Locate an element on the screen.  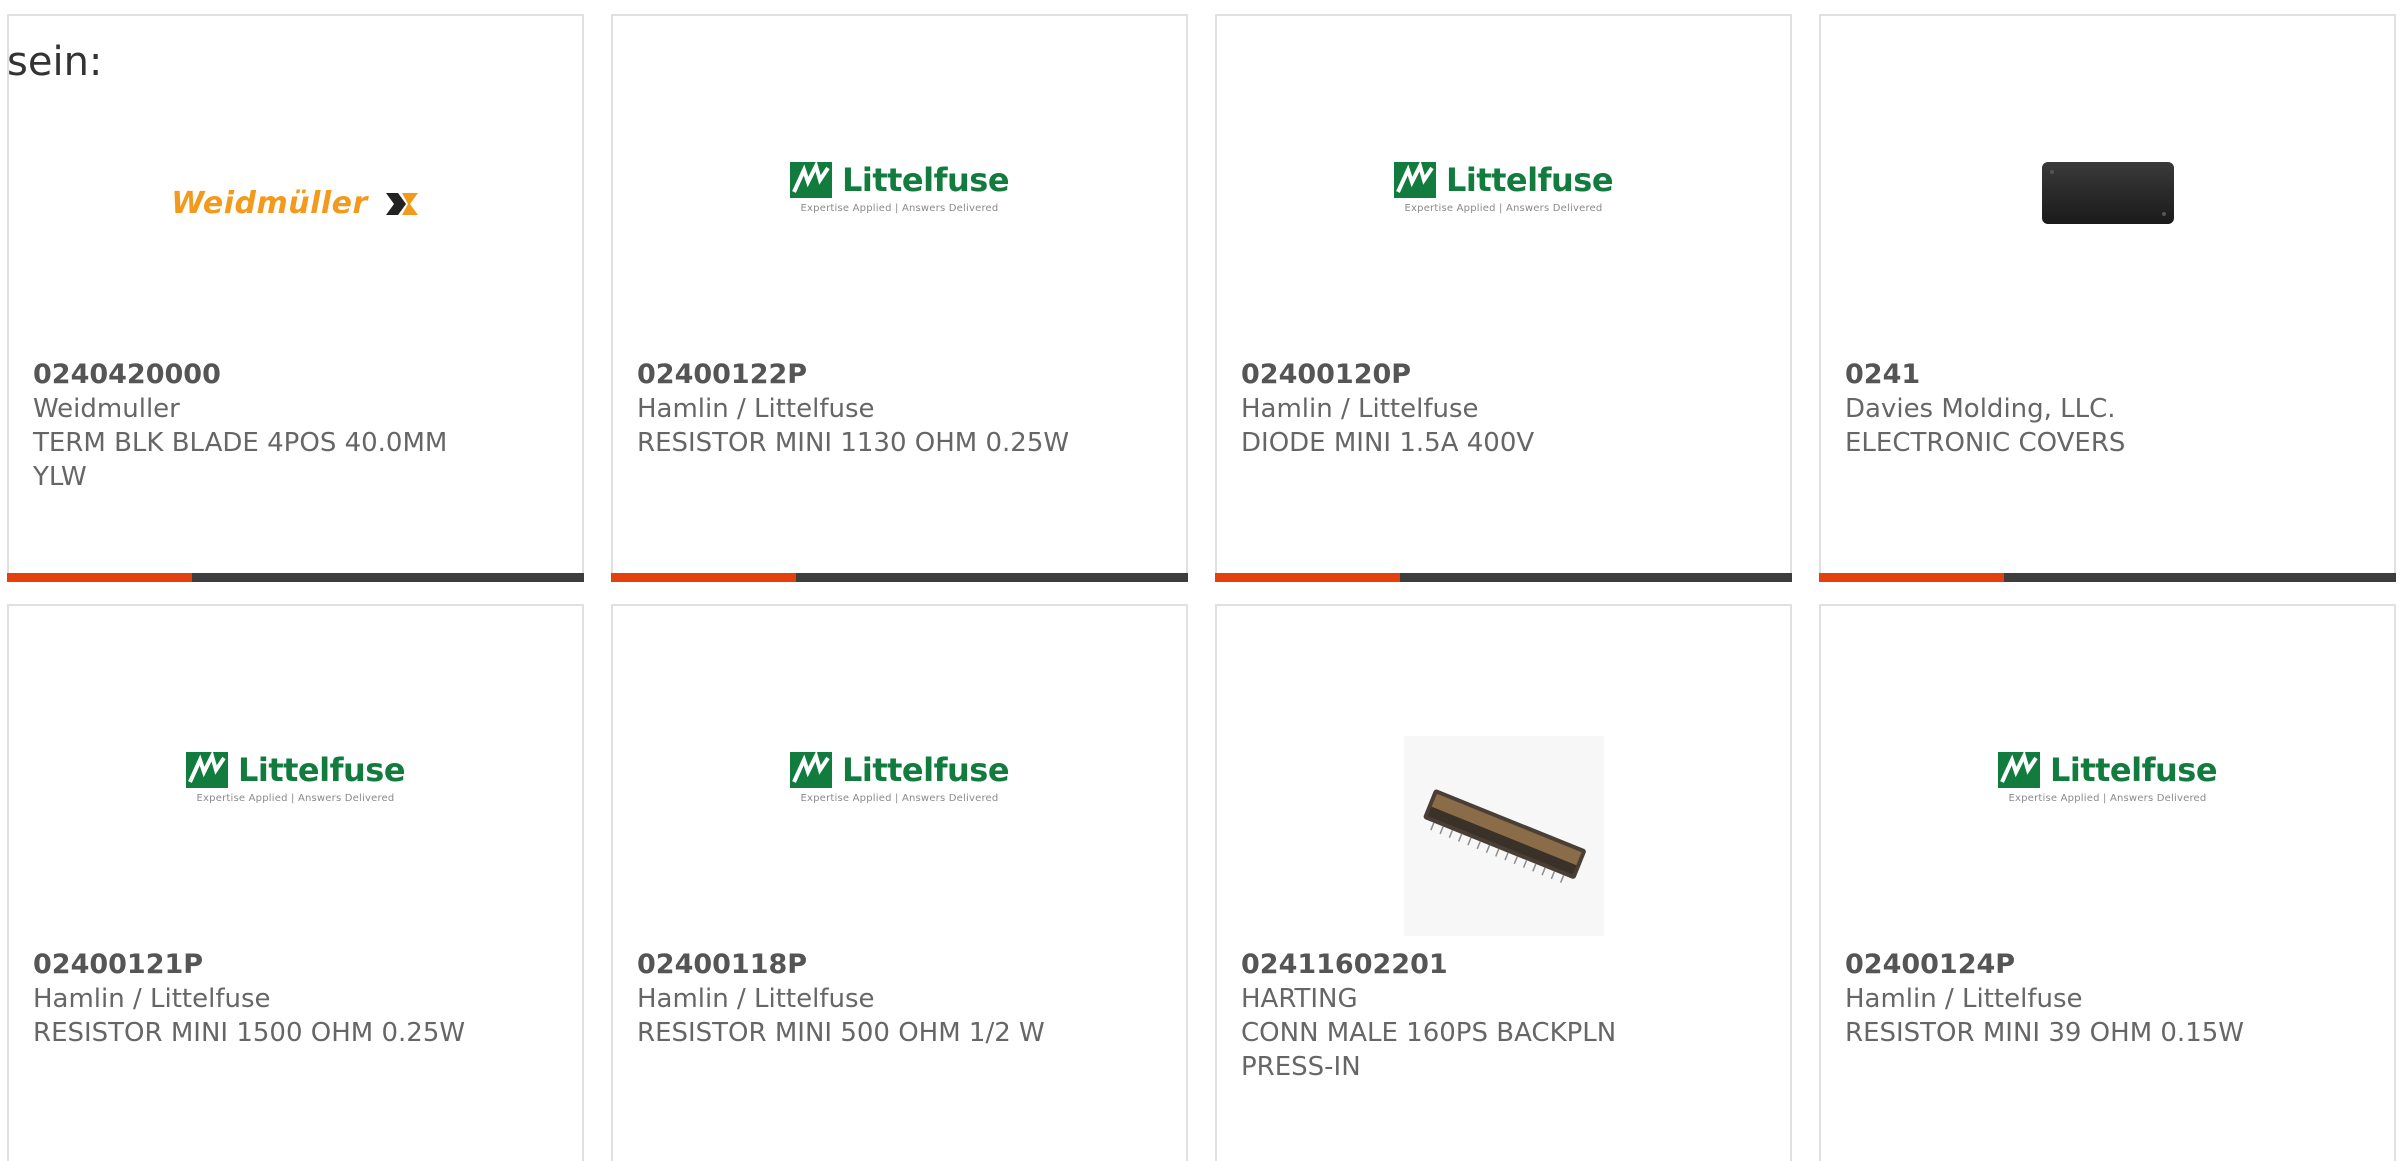
weidmuller-logo-text: Weidmüller is located at coordinates (269, 203).